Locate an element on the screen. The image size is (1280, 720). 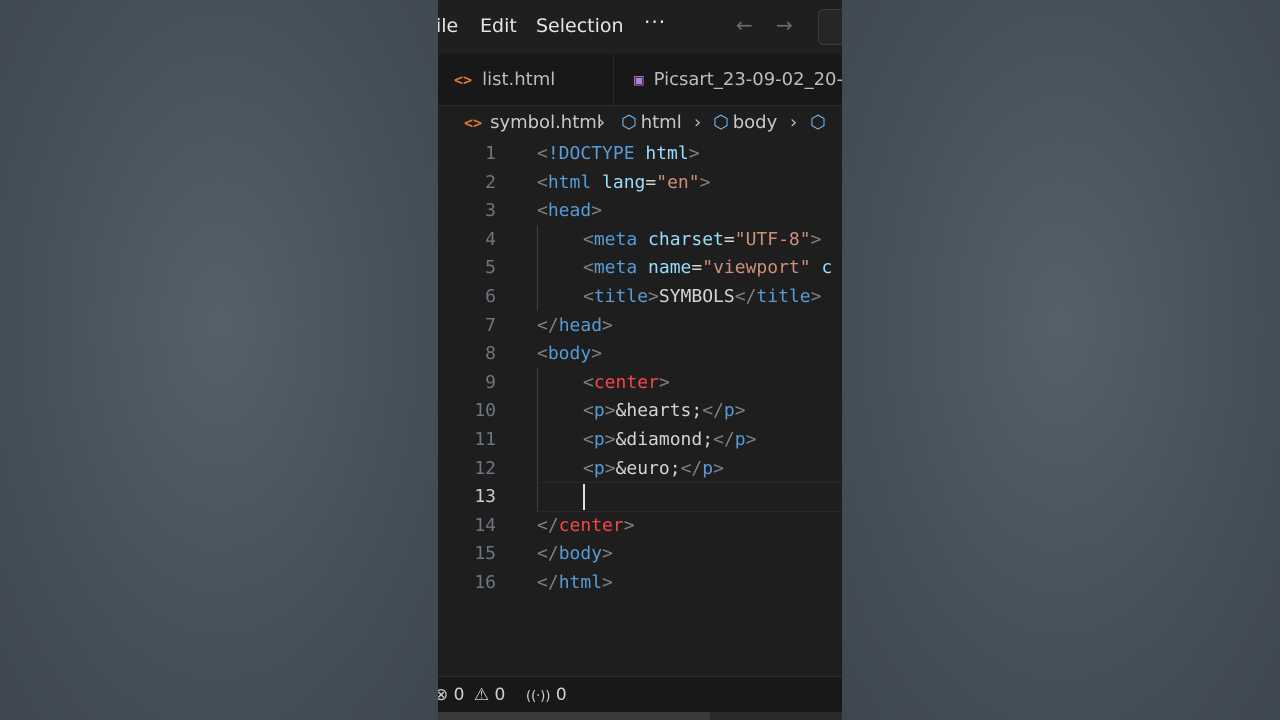
code-line: 10 <p>&hearts;</p> is located at coordinates (640, 411).